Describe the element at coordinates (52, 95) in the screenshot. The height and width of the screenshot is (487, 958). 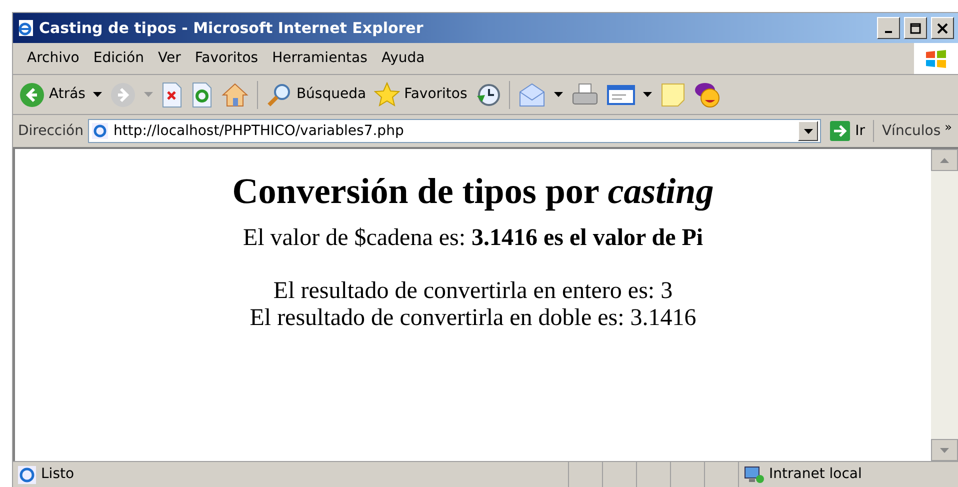
I see `back-button: Atrás` at that location.